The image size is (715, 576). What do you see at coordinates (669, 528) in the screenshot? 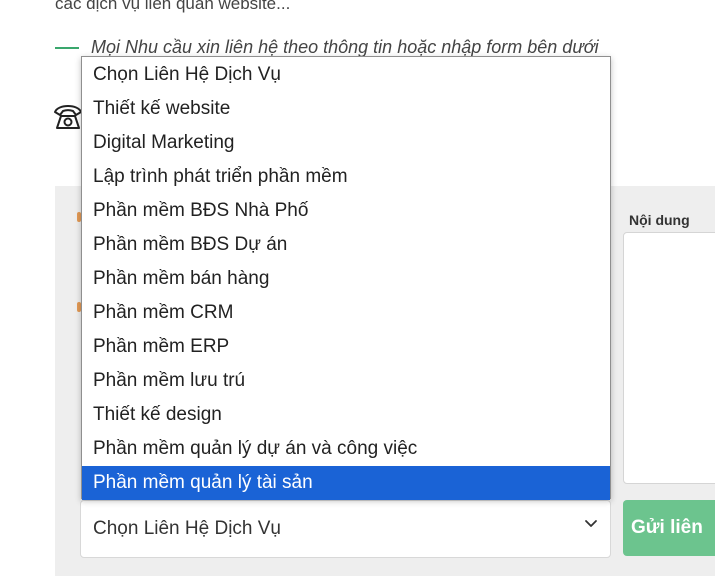
I see `submit-button: Gửi liên` at bounding box center [669, 528].